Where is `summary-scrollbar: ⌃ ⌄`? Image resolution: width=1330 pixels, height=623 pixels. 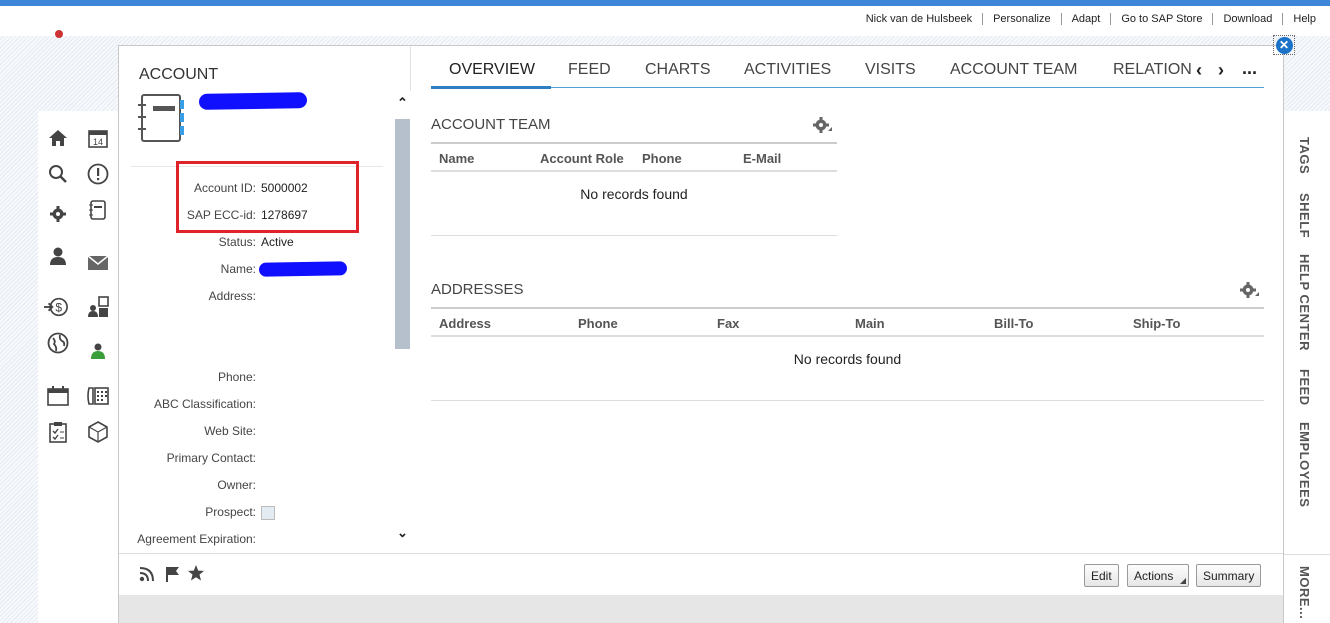 summary-scrollbar: ⌃ ⌄ is located at coordinates (402, 322).